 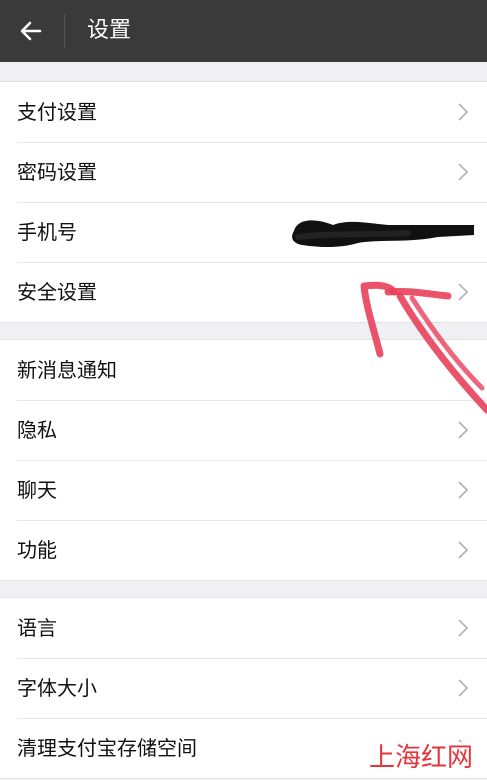 I want to click on watermark-logo: 上海红网, so click(x=420, y=758).